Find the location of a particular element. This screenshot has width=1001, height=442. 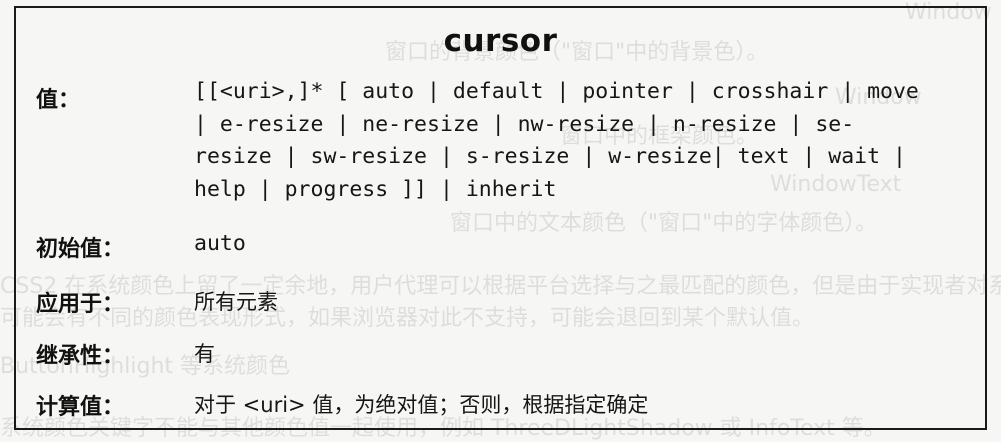

applies-to-label: 应用于： is located at coordinates (80, 304).